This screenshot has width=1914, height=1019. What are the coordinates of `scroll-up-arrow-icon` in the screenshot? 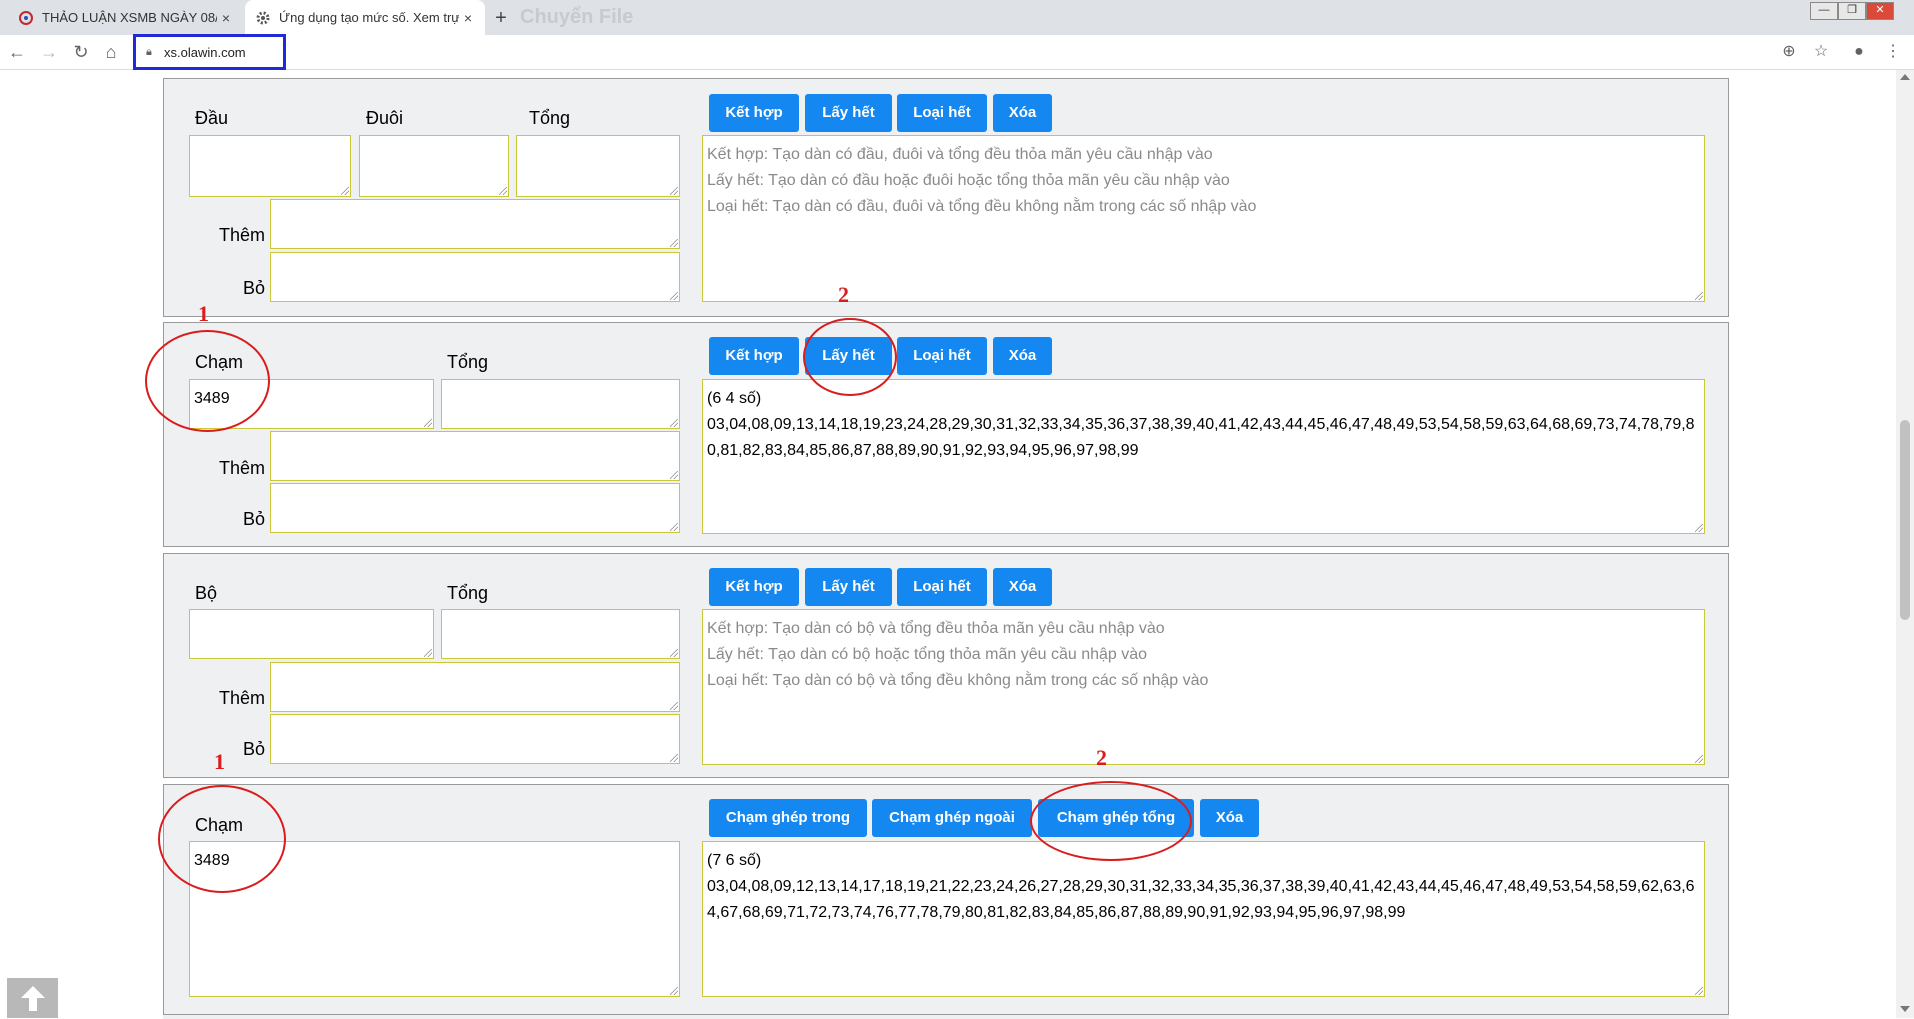 It's located at (1905, 77).